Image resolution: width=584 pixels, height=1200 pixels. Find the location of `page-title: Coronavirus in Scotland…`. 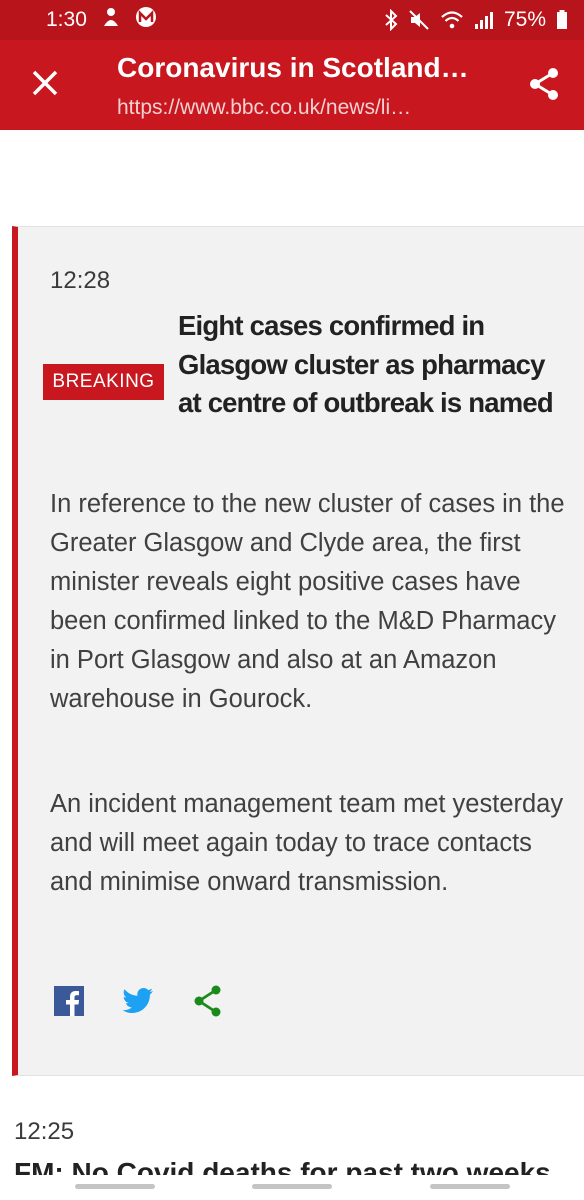

page-title: Coronavirus in Scotland… is located at coordinates (293, 67).